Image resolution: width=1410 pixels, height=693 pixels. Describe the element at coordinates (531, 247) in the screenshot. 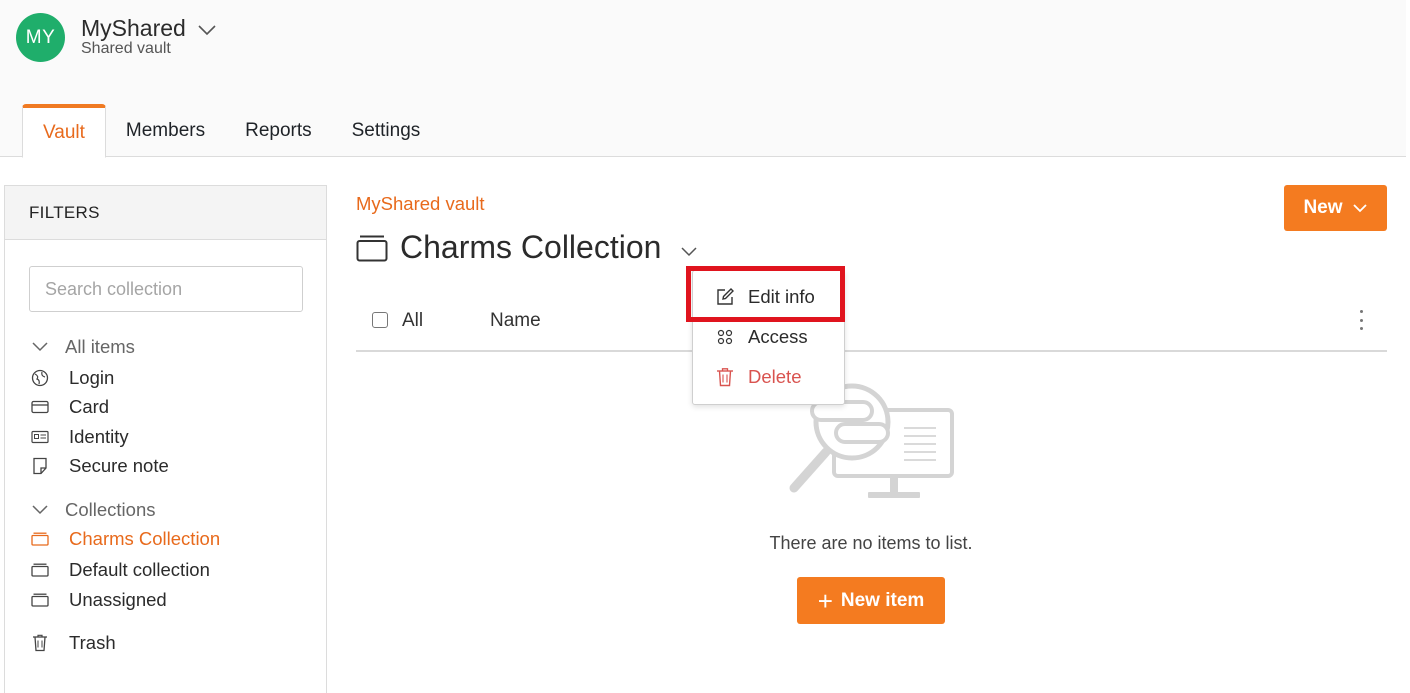

I see `page-title: Charms Collection` at that location.